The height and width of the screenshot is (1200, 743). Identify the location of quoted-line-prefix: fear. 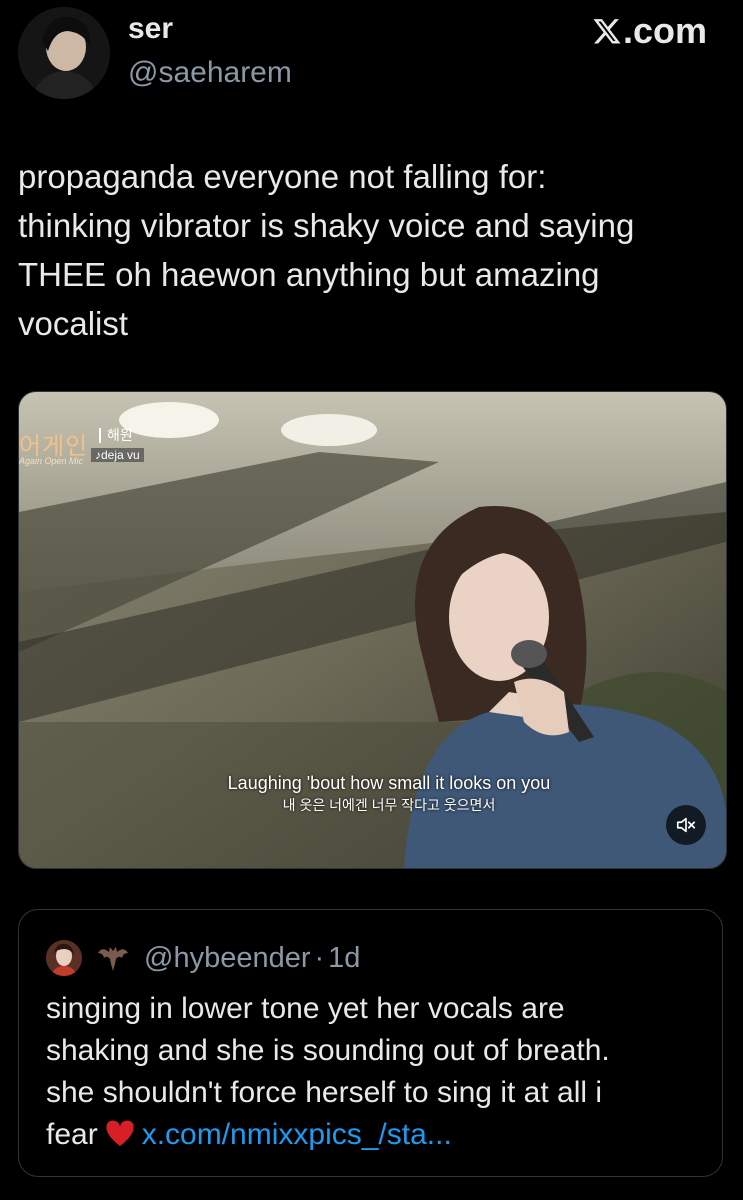
(72, 1134).